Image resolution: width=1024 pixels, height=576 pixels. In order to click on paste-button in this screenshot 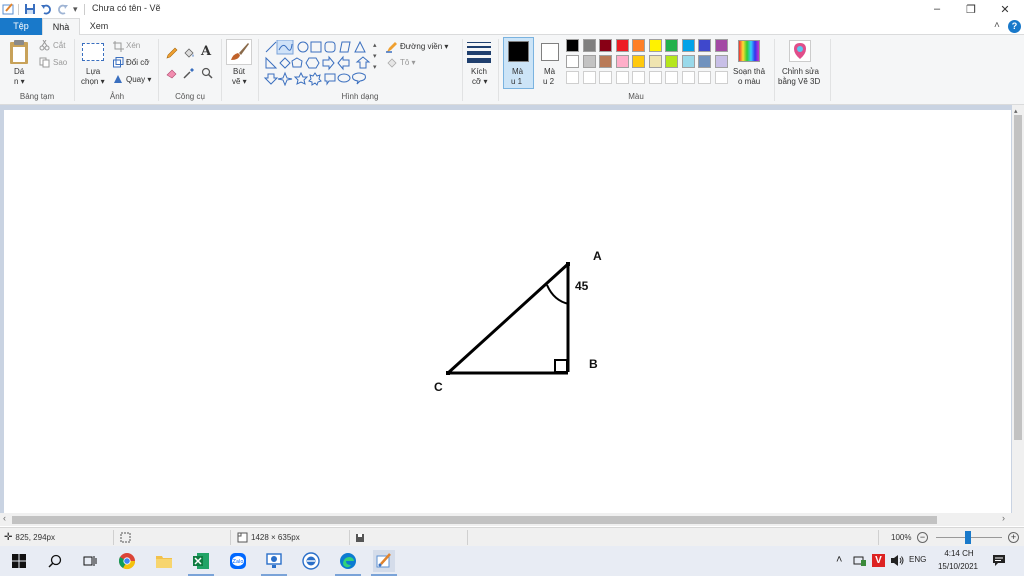, I will do `click(19, 53)`.